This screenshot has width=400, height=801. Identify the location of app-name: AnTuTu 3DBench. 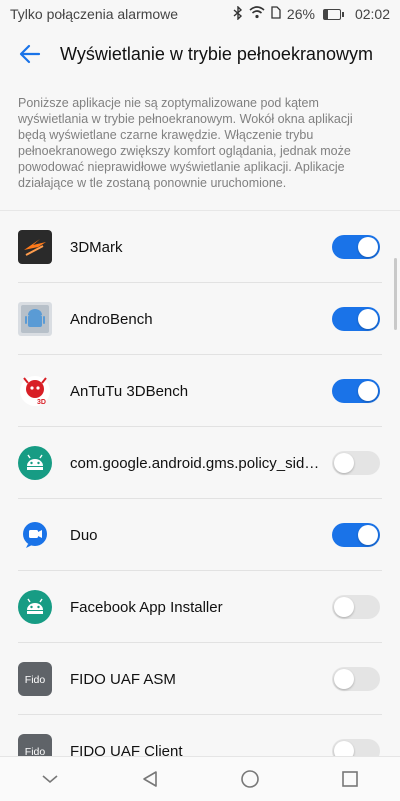
(129, 391).